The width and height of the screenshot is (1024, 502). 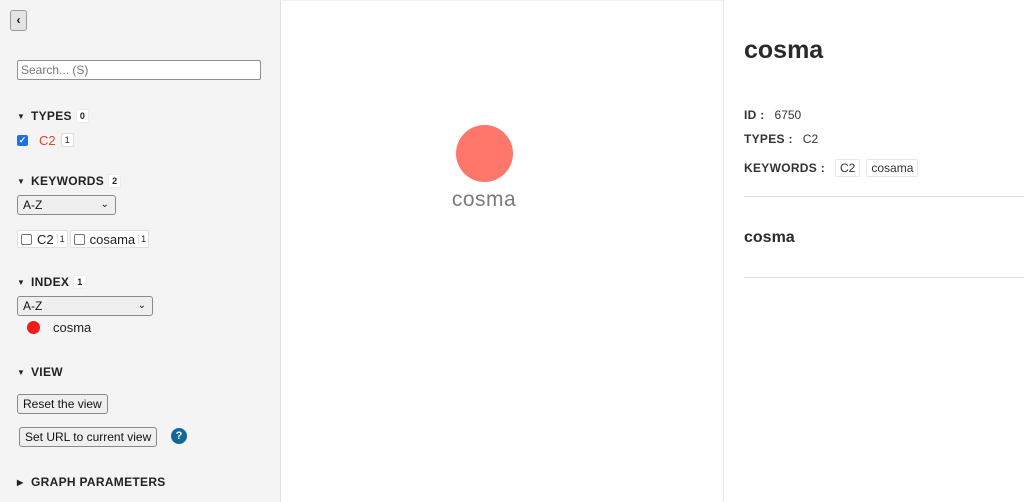 What do you see at coordinates (892, 168) in the screenshot?
I see `record-keyword-tag: cosama` at bounding box center [892, 168].